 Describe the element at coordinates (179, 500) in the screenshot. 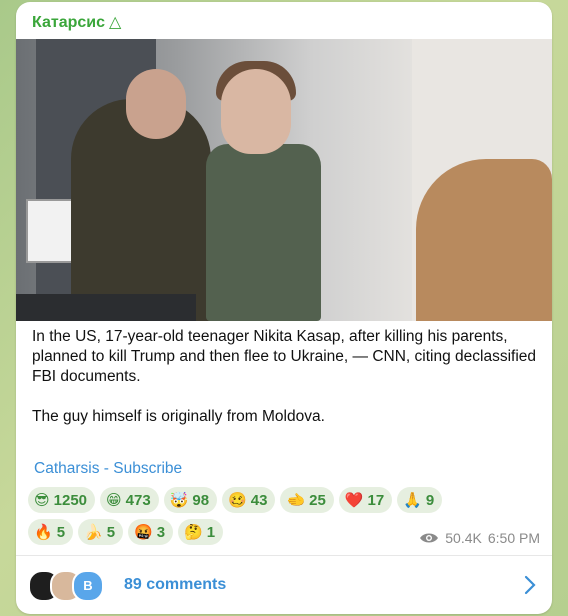

I see `mind-blown-icon: 🤯` at that location.